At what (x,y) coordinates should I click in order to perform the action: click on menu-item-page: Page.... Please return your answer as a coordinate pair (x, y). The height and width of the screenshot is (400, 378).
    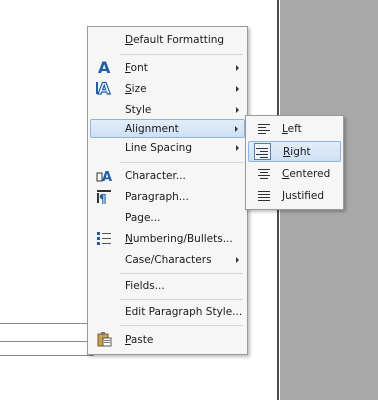
    Looking at the image, I should click on (167, 217).